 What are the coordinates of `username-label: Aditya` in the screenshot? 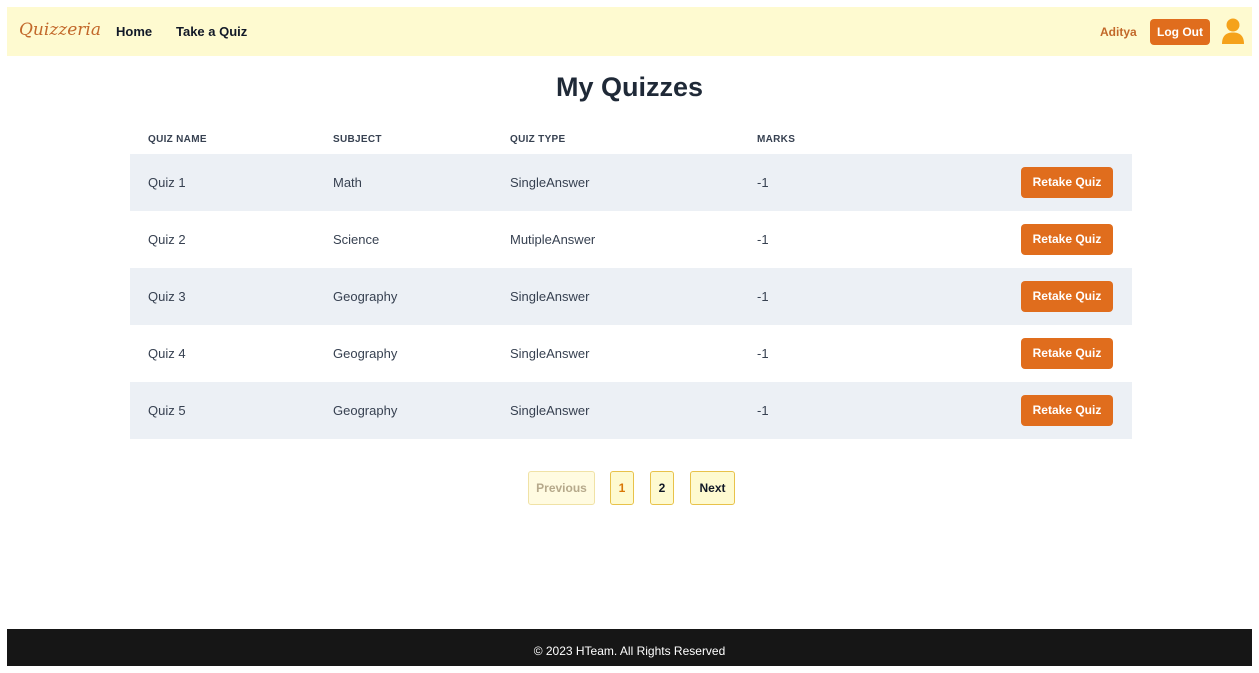 It's located at (1118, 32).